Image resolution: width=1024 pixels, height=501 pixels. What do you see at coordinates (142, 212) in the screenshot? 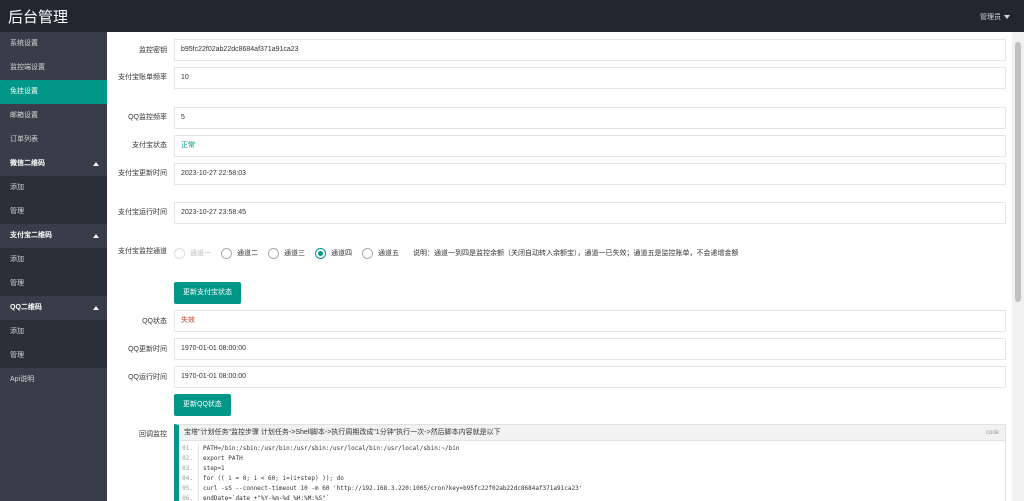
I see `alipay-run-label: 支付宝运行时间` at bounding box center [142, 212].